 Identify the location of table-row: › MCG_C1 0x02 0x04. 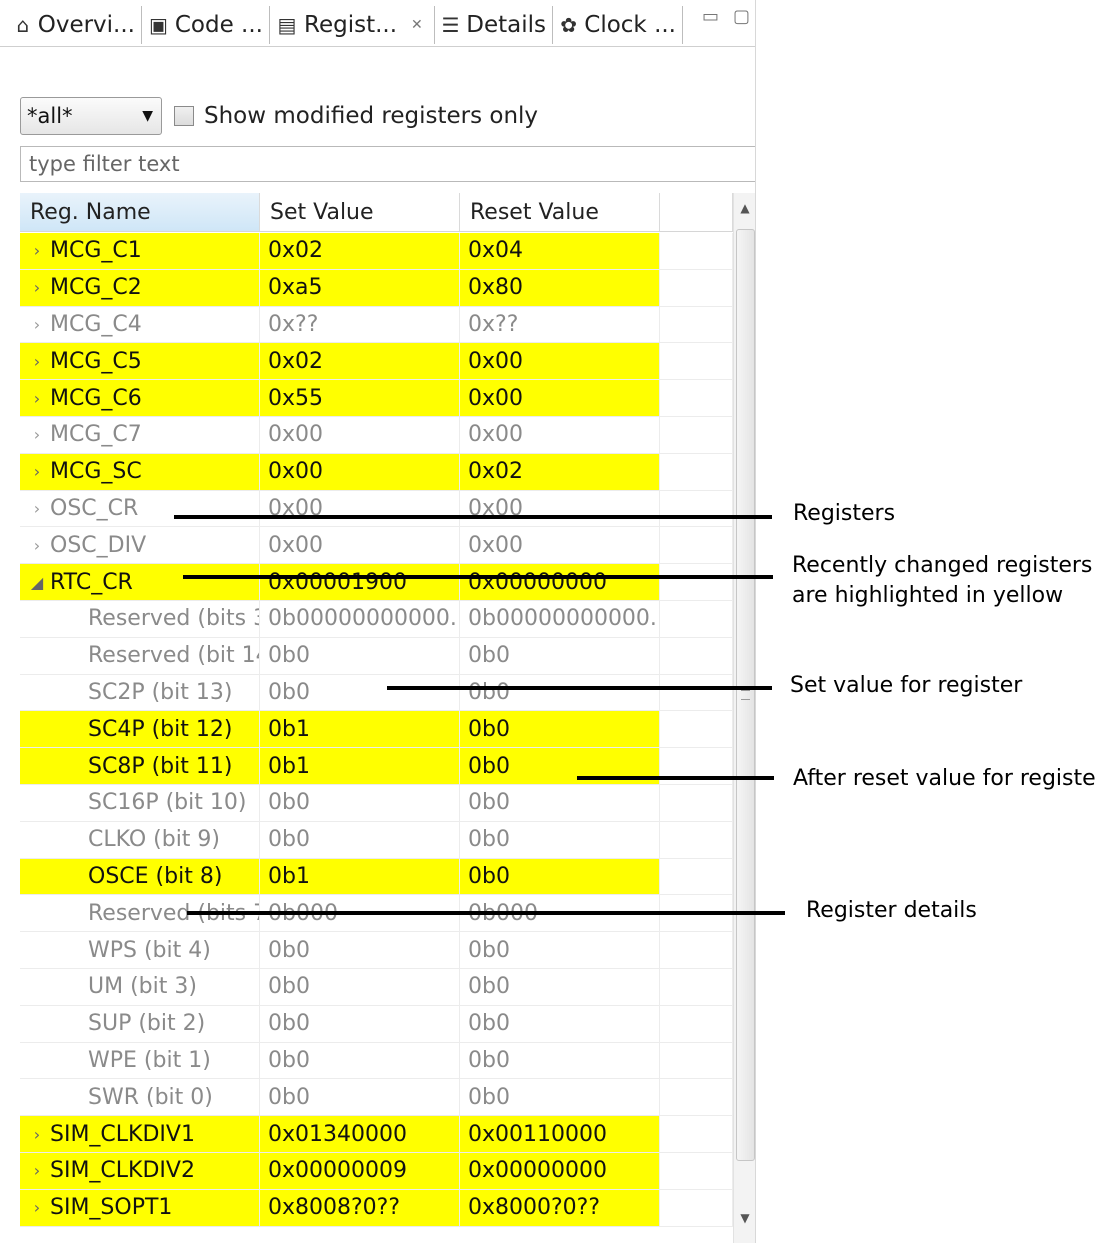
(376, 251).